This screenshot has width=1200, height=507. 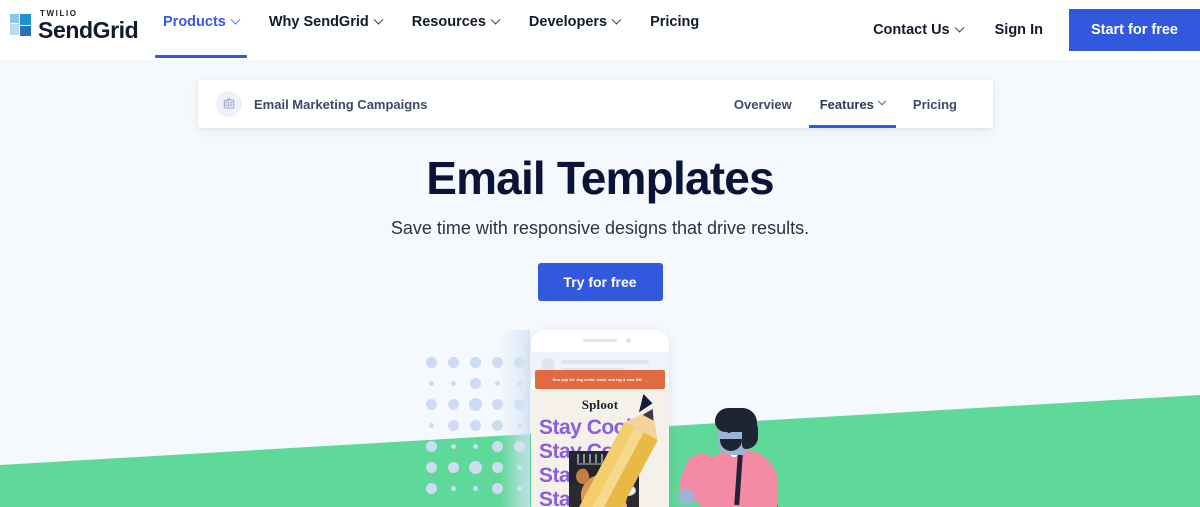 I want to click on sender-avatar, so click(x=548, y=365).